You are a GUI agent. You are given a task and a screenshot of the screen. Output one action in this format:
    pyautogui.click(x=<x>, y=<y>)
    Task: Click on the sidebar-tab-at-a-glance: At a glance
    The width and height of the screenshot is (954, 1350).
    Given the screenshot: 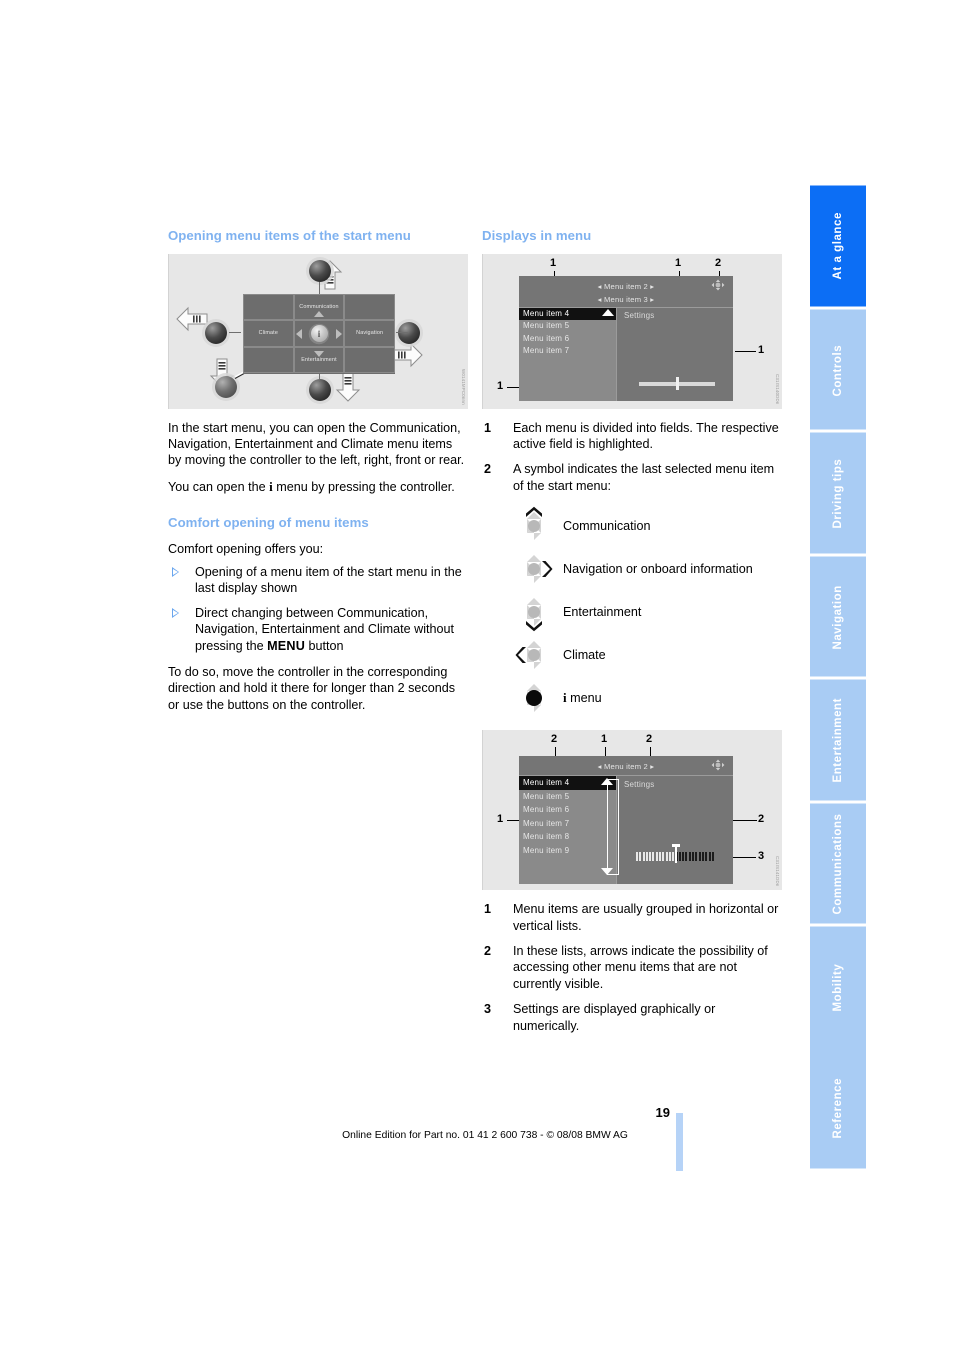 What is the action you would take?
    pyautogui.click(x=838, y=245)
    